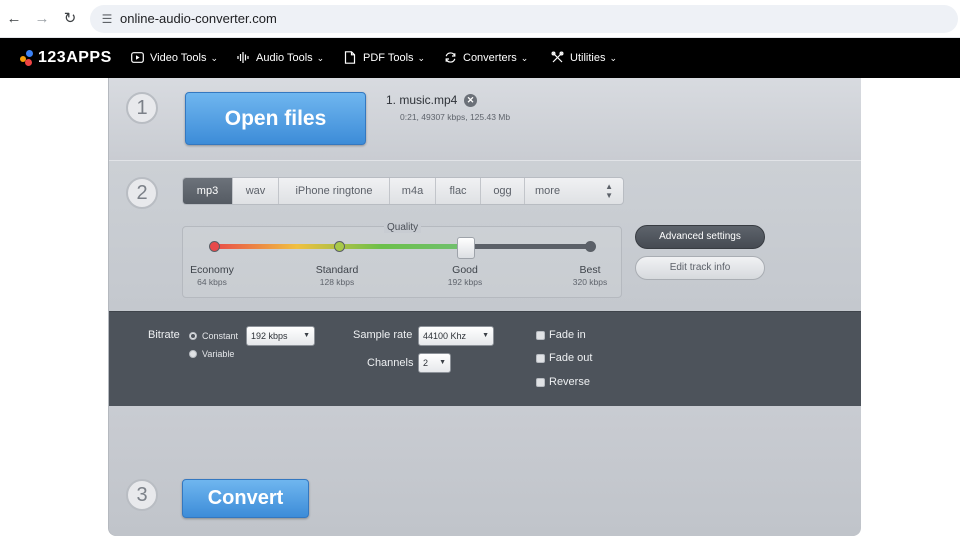  I want to click on bitrate-select: 192 kbps ▼, so click(280, 336).